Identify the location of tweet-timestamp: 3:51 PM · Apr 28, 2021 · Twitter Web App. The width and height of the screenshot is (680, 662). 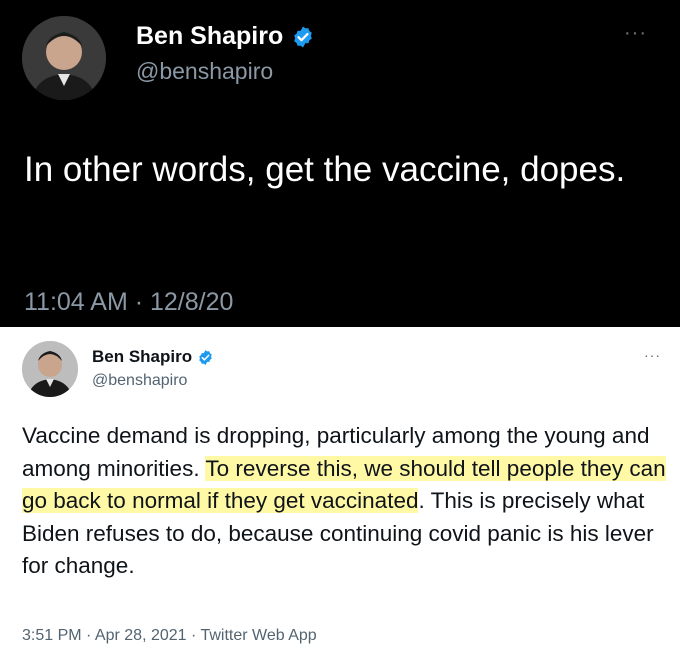
(169, 636).